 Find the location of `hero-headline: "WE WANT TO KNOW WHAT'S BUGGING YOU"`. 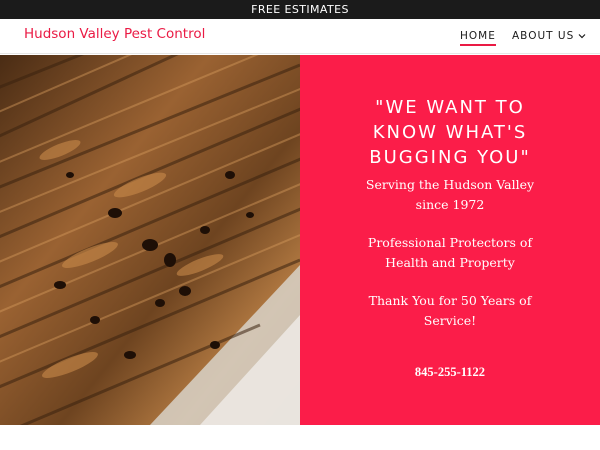

hero-headline: "WE WANT TO KNOW WHAT'S BUGGING YOU" is located at coordinates (450, 132).